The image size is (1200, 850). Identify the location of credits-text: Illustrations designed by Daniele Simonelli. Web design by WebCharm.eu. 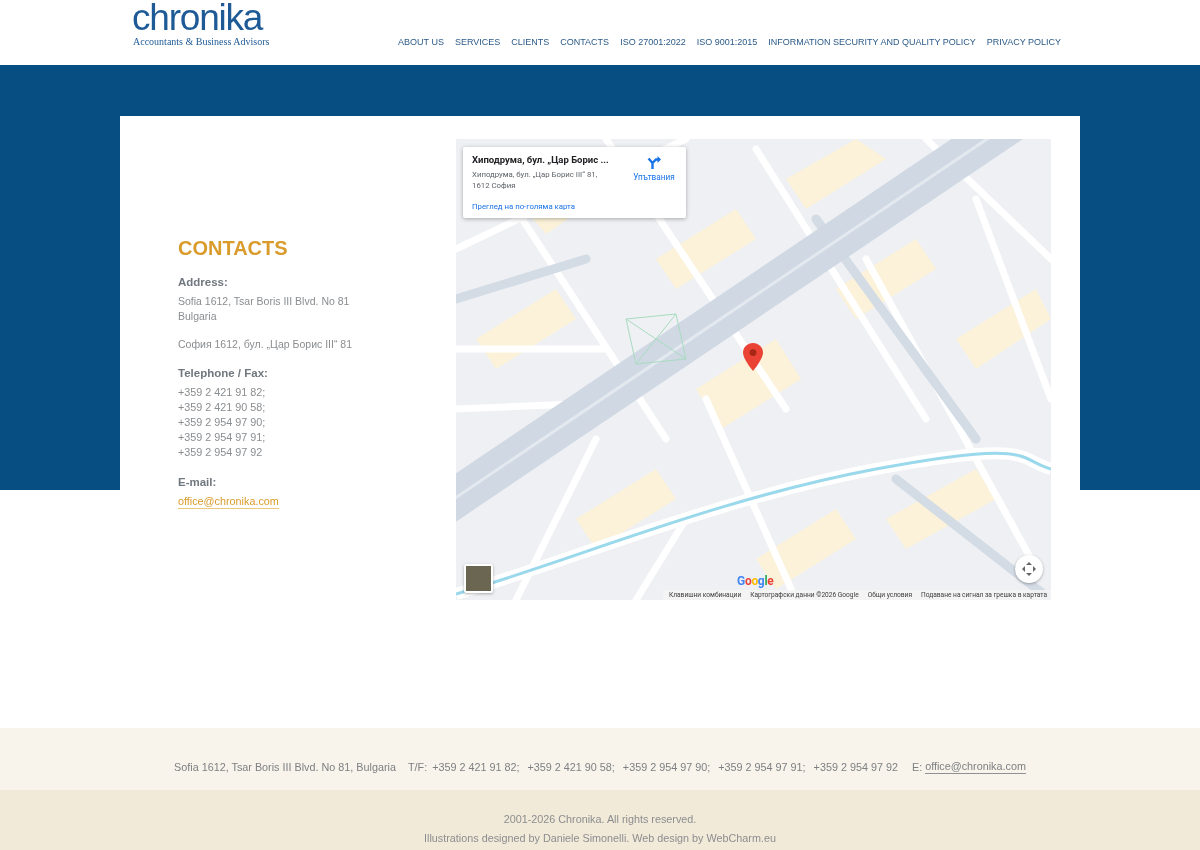
(600, 838).